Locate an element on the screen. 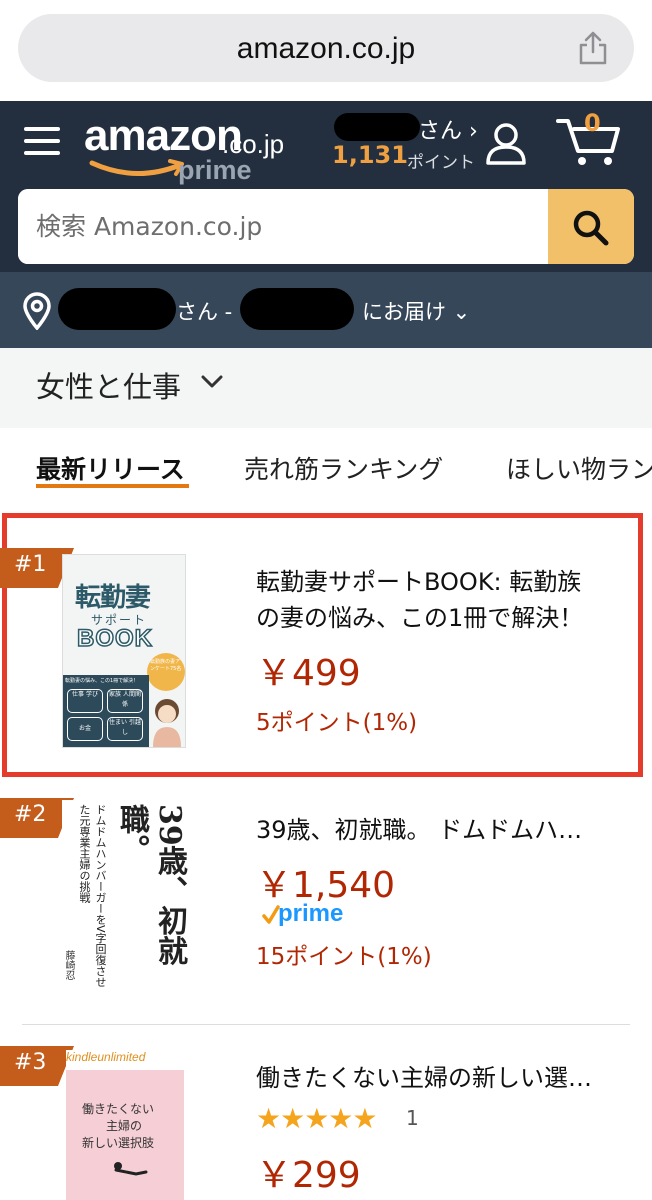 Image resolution: width=652 pixels, height=1200 pixels. rank-label: #3 is located at coordinates (30, 1062).